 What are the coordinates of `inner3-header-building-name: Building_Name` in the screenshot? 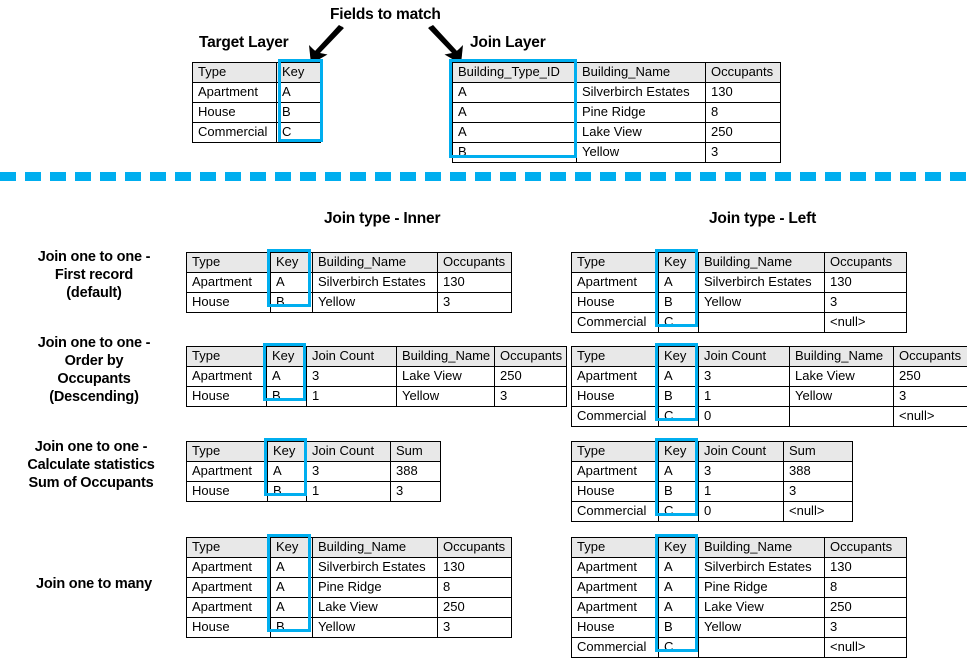 It's located at (375, 548).